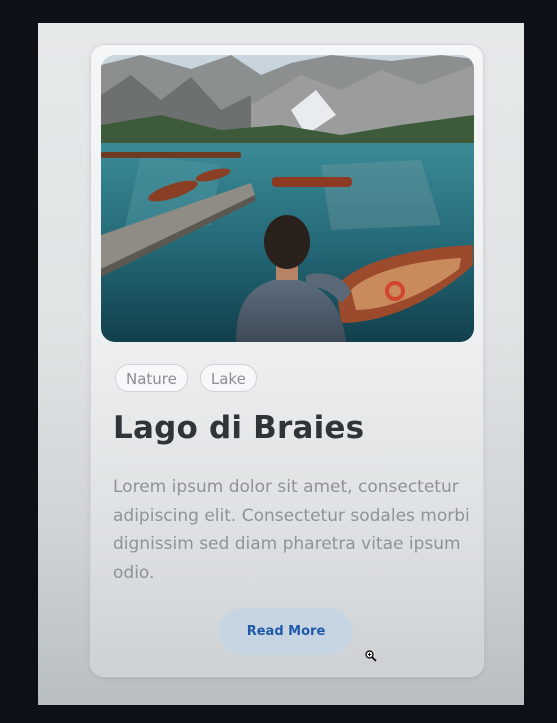  I want to click on tag-nature: Nature, so click(151, 378).